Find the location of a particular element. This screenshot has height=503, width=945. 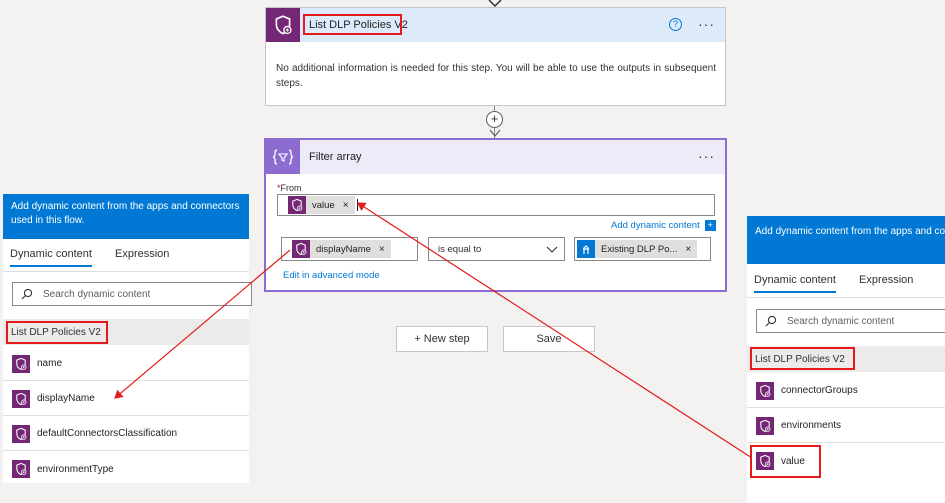

right-token-existing-dlp: Existing DLP Po... × is located at coordinates (637, 249).